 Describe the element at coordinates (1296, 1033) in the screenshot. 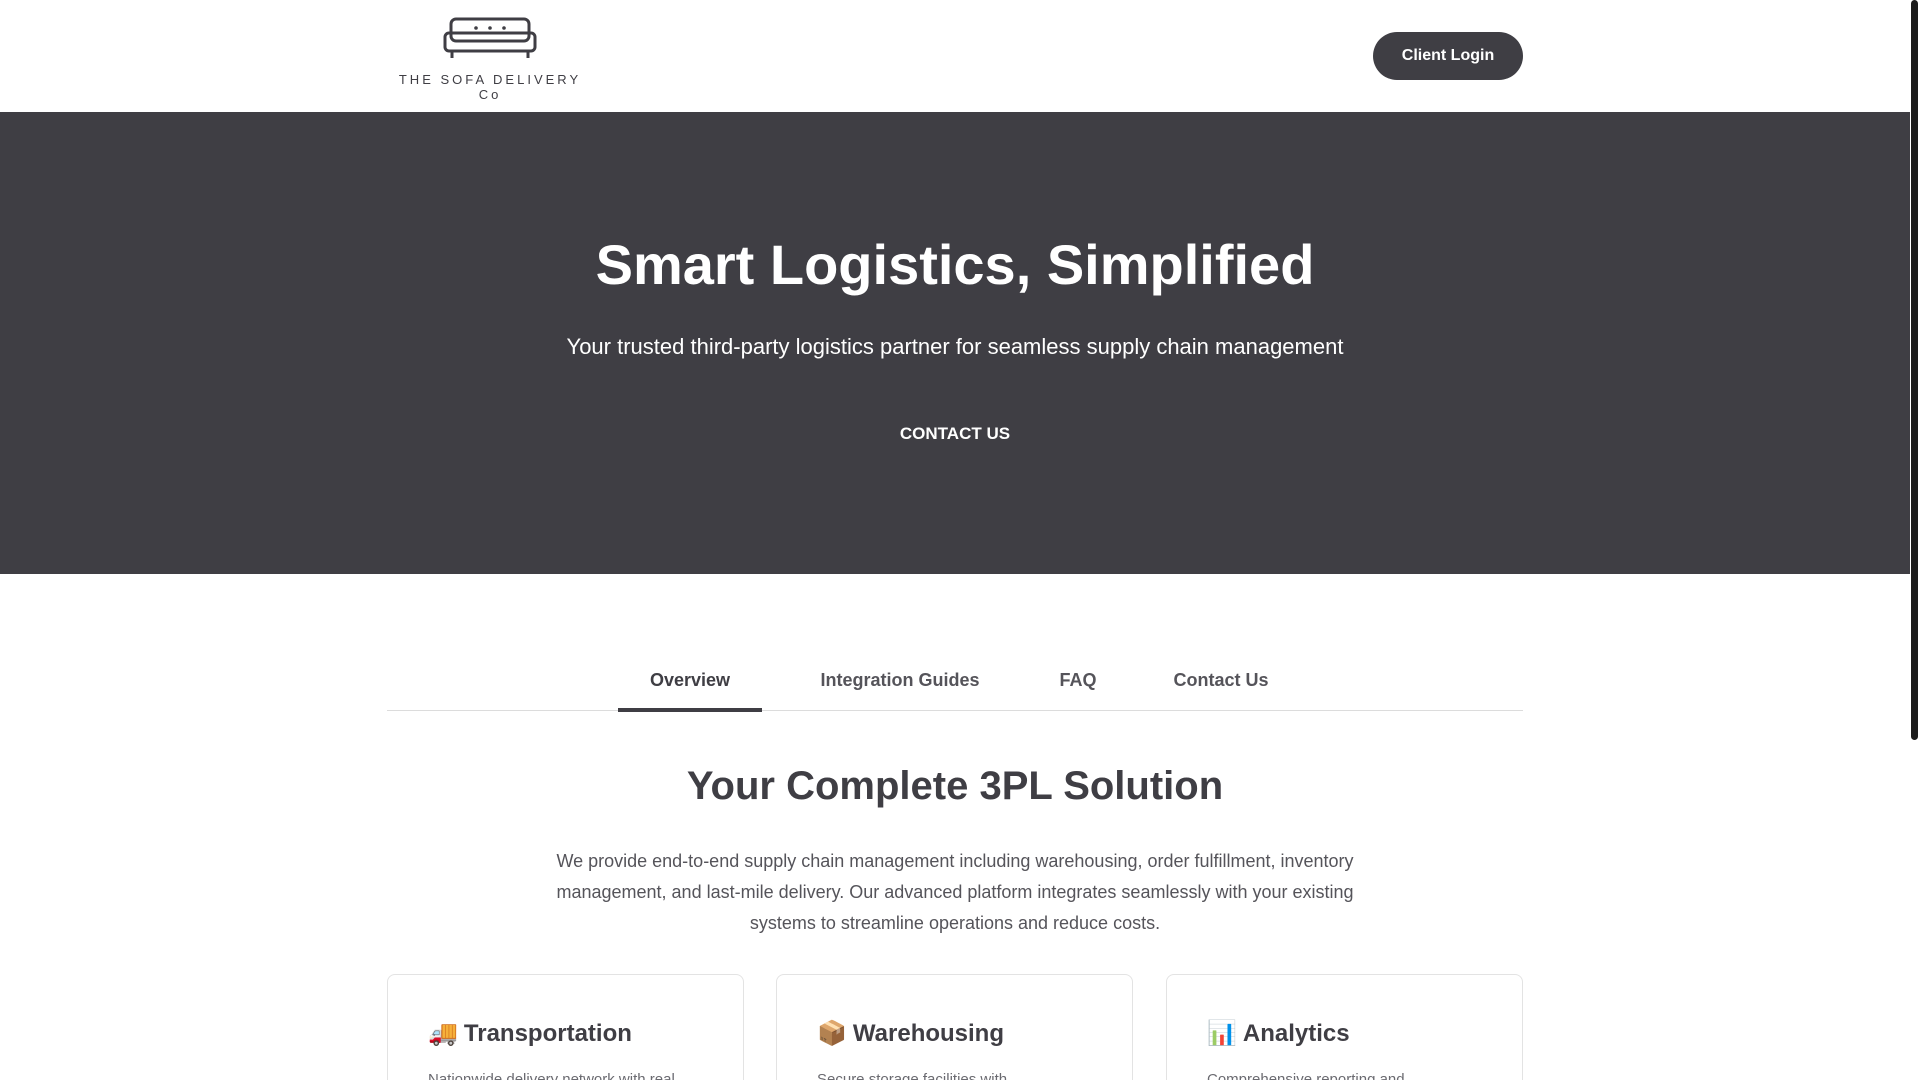

I see `card-title-text: Analytics` at that location.